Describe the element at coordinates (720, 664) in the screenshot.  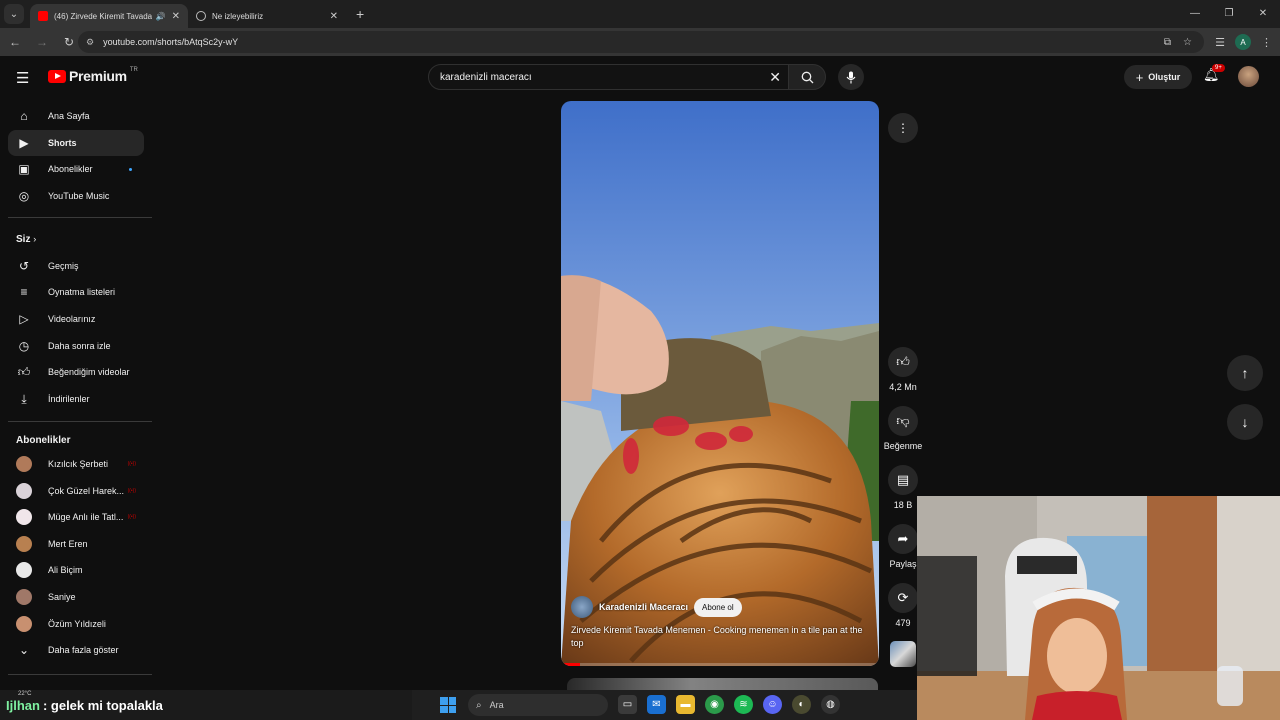
I see `video-progress-bar` at that location.